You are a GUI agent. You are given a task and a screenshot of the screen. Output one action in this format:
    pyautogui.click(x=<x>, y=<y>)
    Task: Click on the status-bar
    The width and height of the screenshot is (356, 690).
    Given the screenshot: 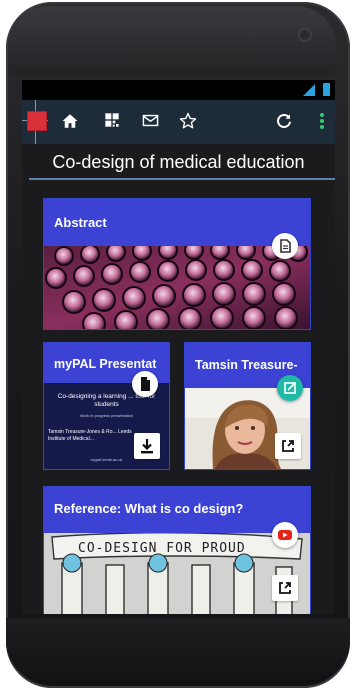 What is the action you would take?
    pyautogui.click(x=178, y=90)
    